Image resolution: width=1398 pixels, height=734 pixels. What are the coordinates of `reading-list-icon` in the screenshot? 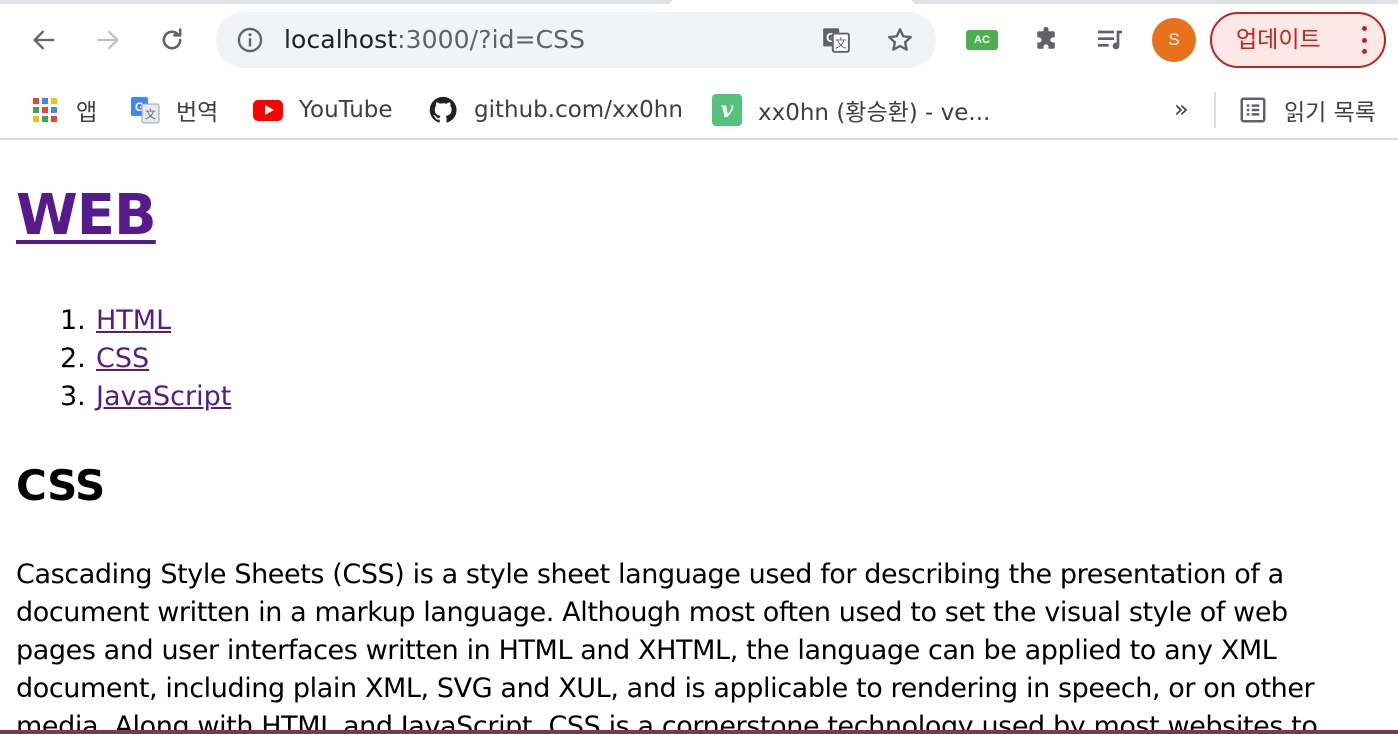 It's located at (1253, 110).